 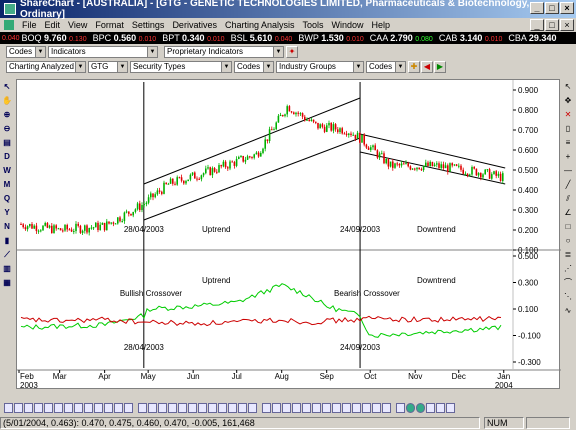 What do you see at coordinates (53, 25) in the screenshot?
I see `menu-edit: Edit` at bounding box center [53, 25].